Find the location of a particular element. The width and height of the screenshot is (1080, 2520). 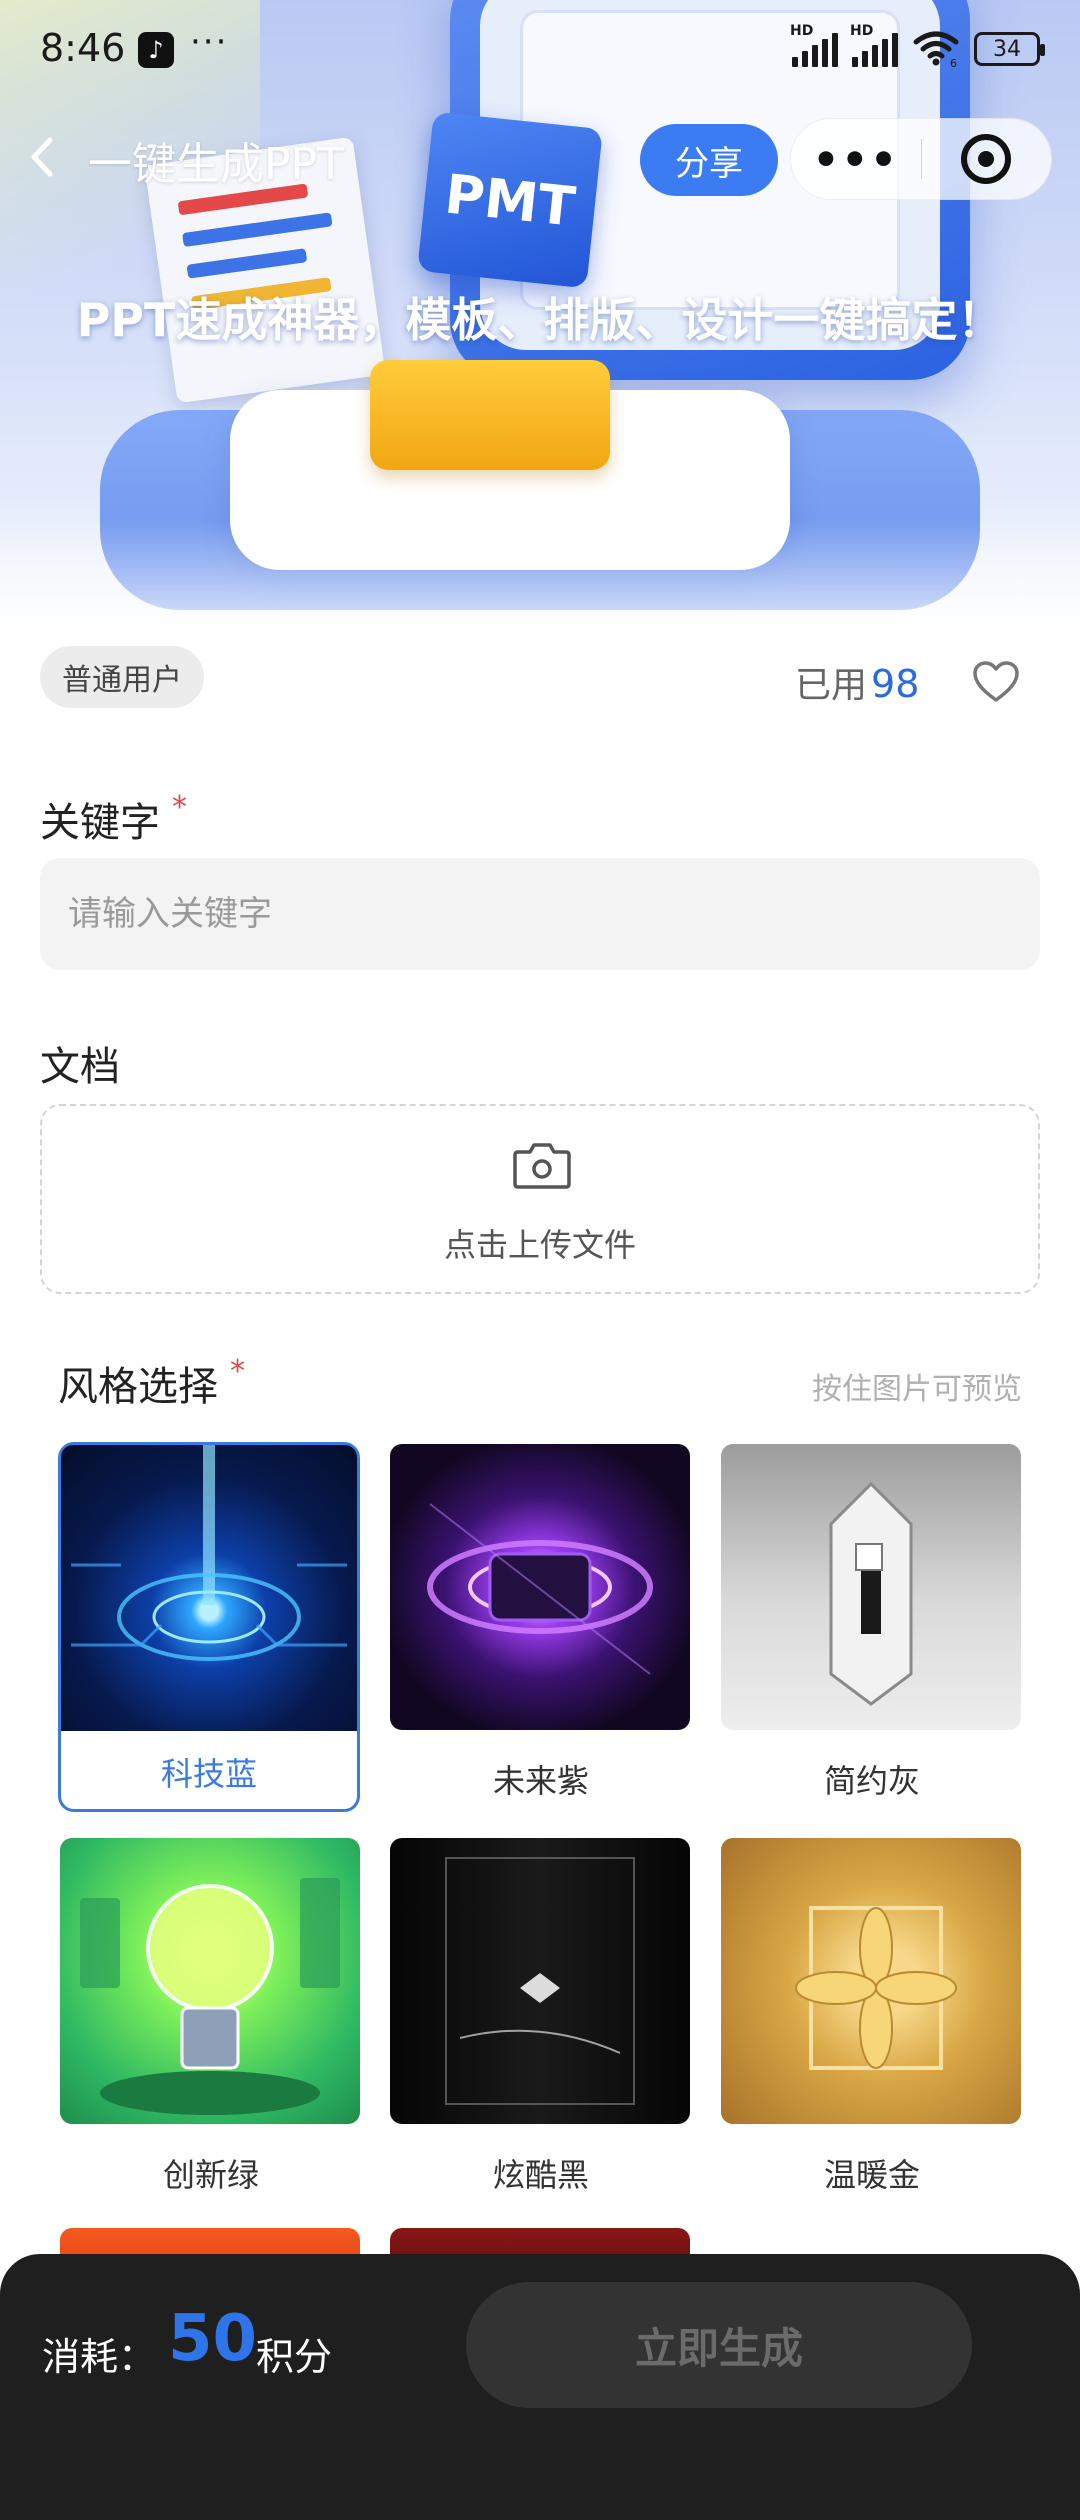

style-option-warm-gold: 温暖金 is located at coordinates (872, 2017).